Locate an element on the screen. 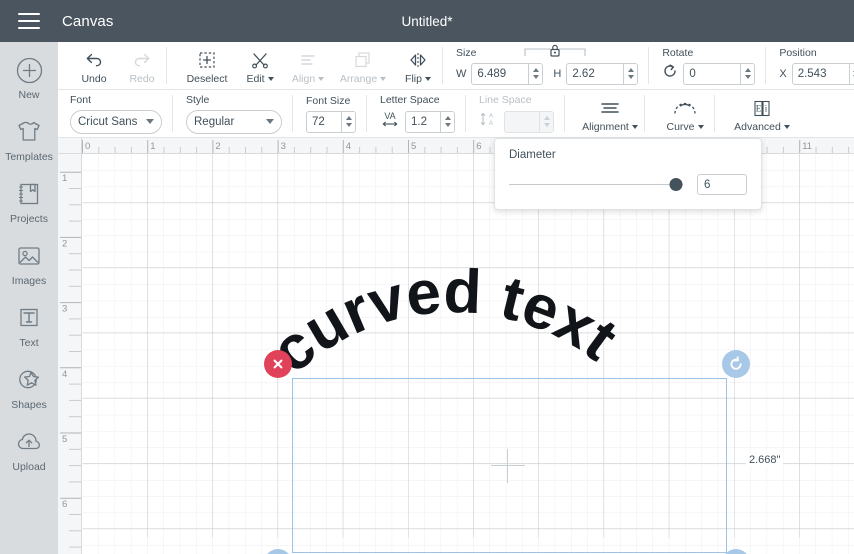 This screenshot has height=554, width=854. height-input-wrap is located at coordinates (602, 73).